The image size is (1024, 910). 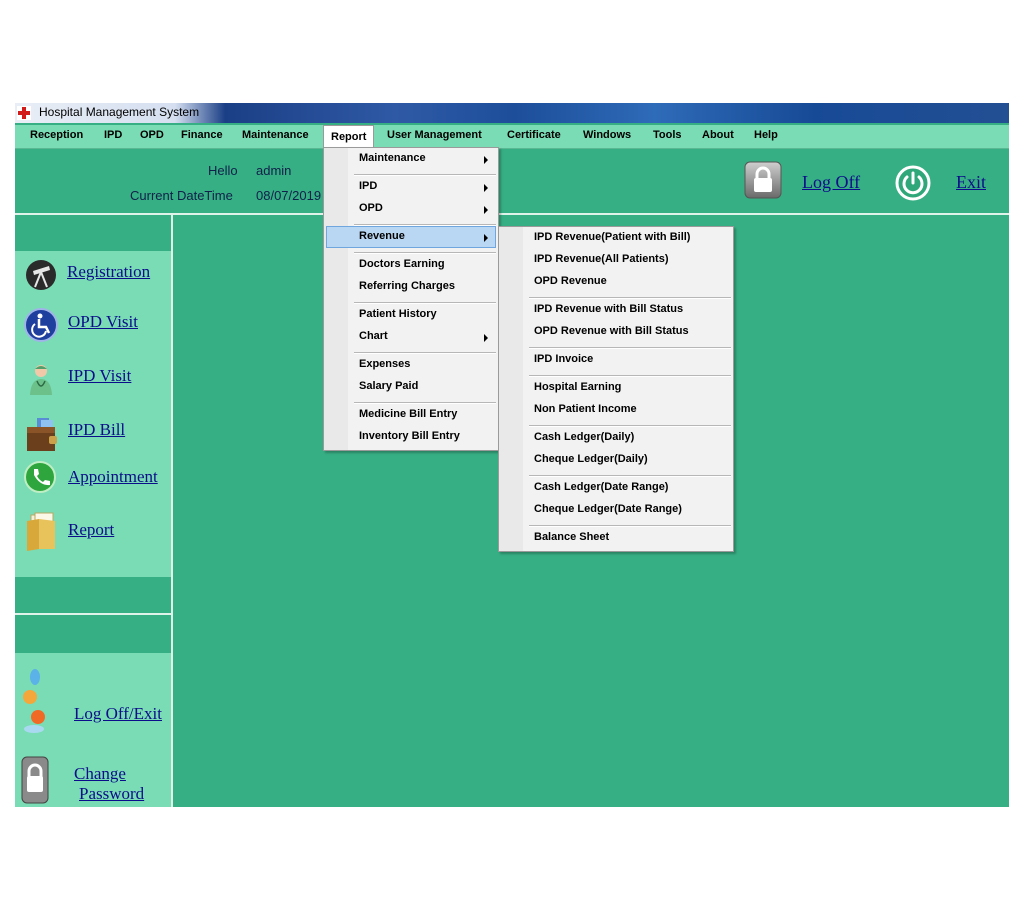 I want to click on padlock-icon, so click(x=35, y=780).